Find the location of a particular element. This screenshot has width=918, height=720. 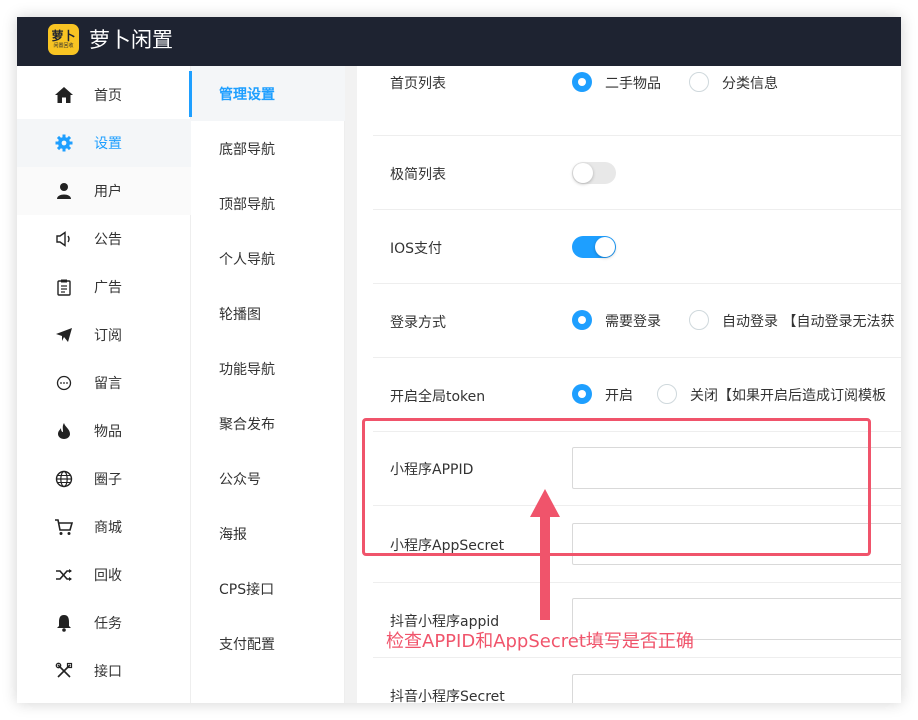

tools-icon is located at coordinates (64, 671).